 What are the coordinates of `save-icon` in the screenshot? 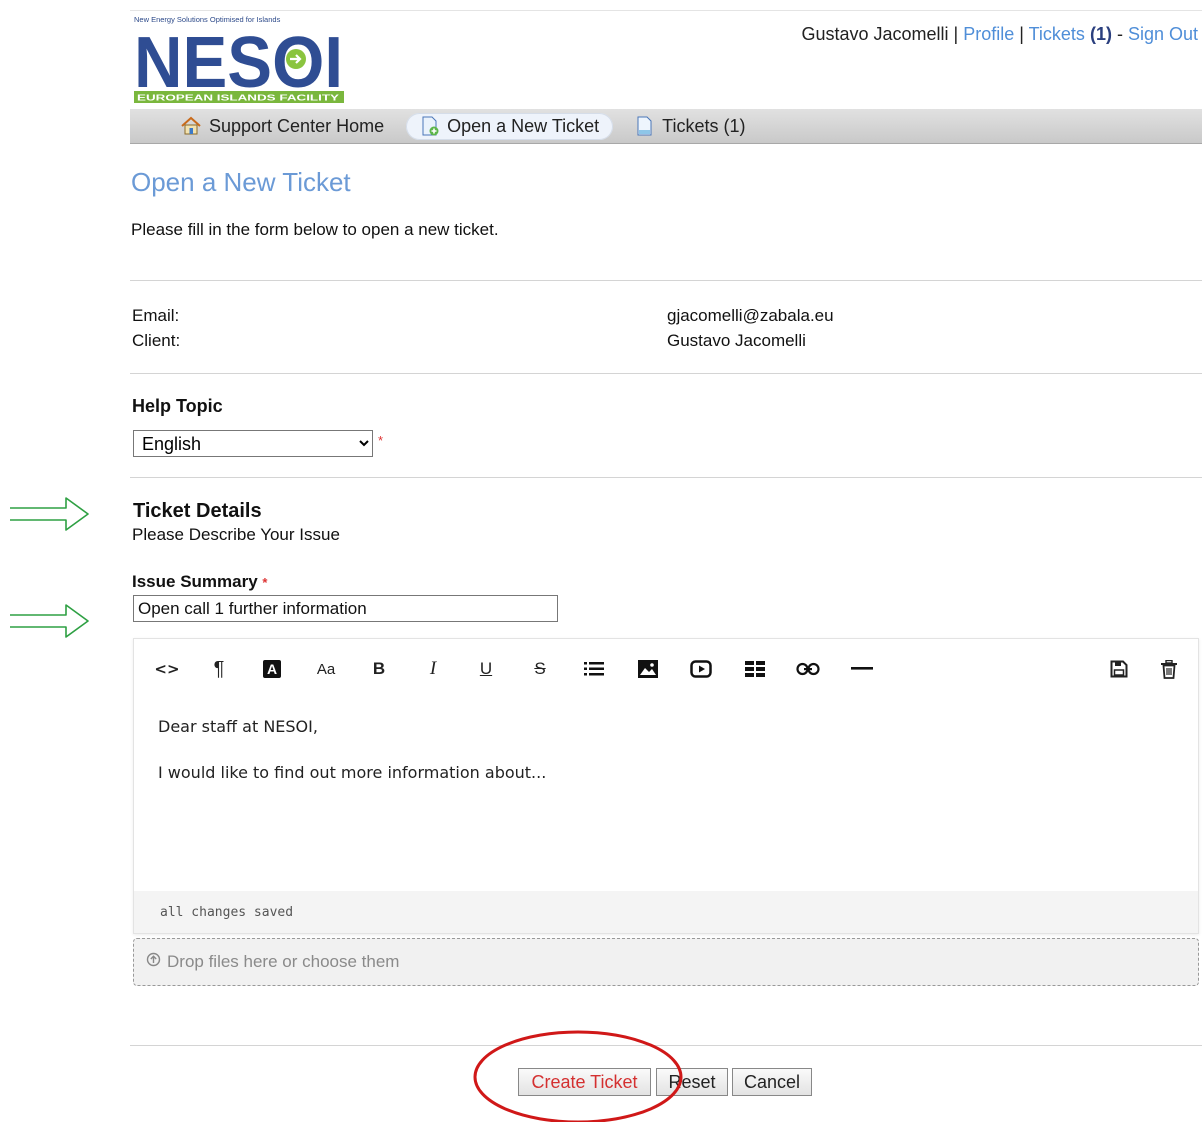 It's located at (1119, 669).